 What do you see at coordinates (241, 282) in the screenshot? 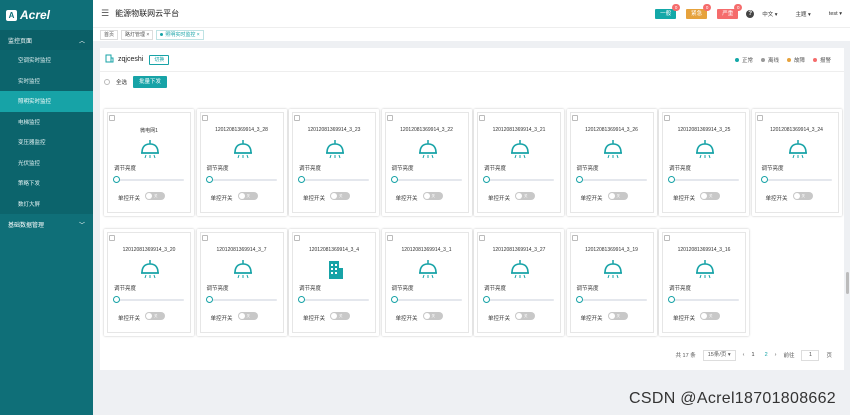
I see `light-card: 12012081369914_3_7 调节亮度 单控开关关` at bounding box center [241, 282].